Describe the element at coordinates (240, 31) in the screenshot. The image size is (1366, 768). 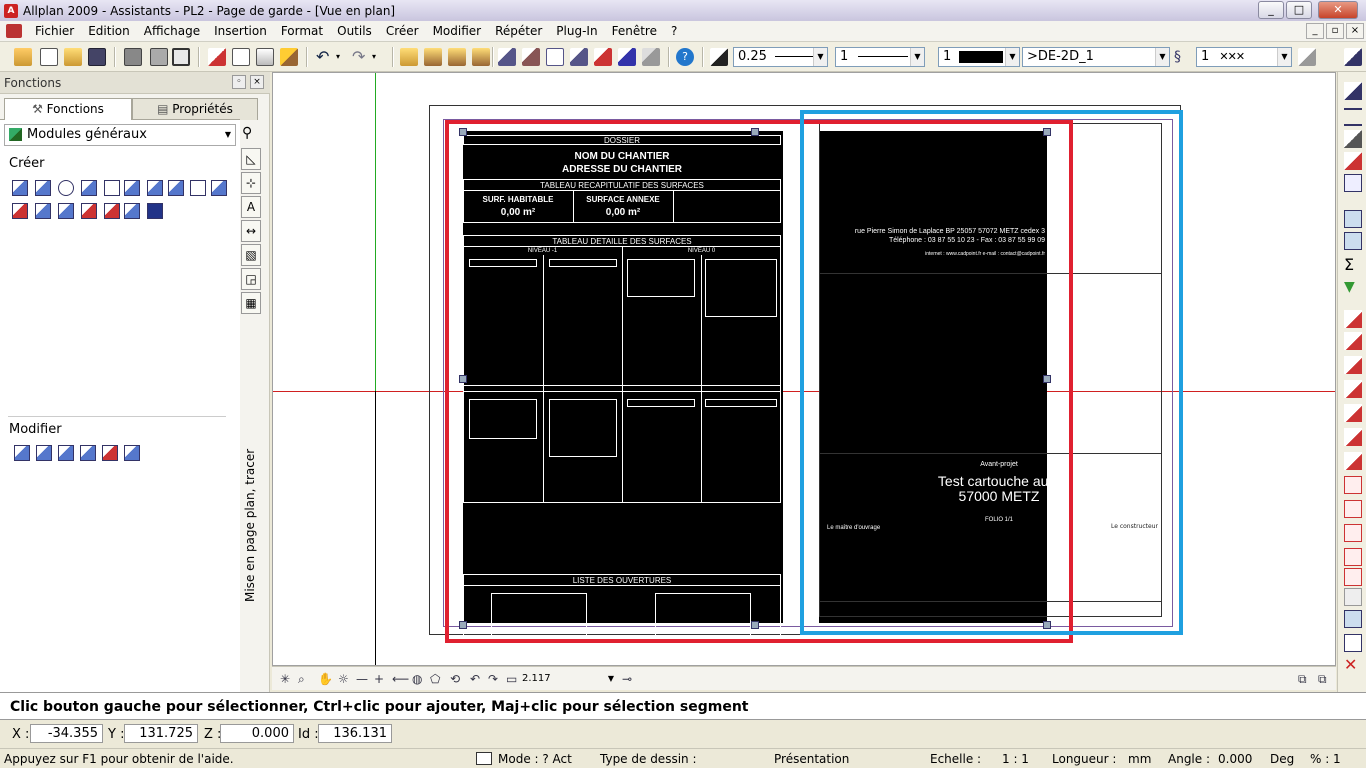
I see `menu-insertion: Insertion` at that location.